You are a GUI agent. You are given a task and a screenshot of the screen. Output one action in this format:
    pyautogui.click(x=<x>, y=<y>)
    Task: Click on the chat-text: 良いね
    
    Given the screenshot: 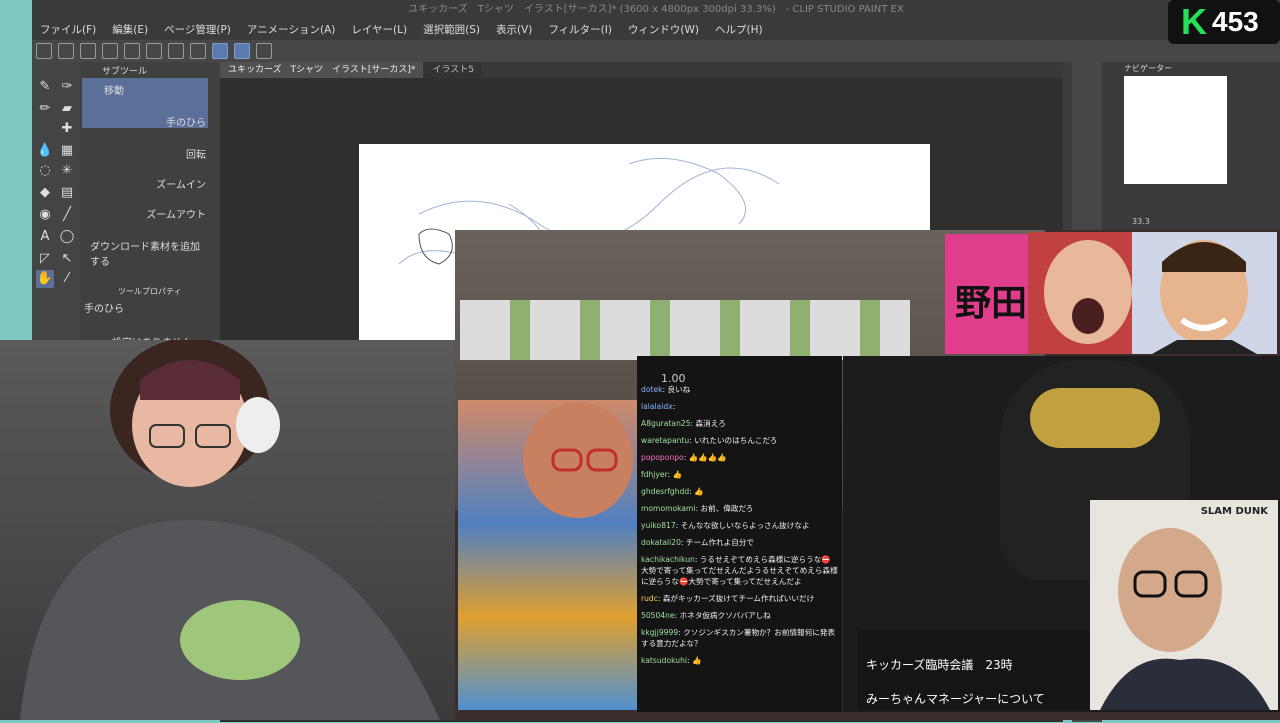 What is the action you would take?
    pyautogui.click(x=679, y=389)
    